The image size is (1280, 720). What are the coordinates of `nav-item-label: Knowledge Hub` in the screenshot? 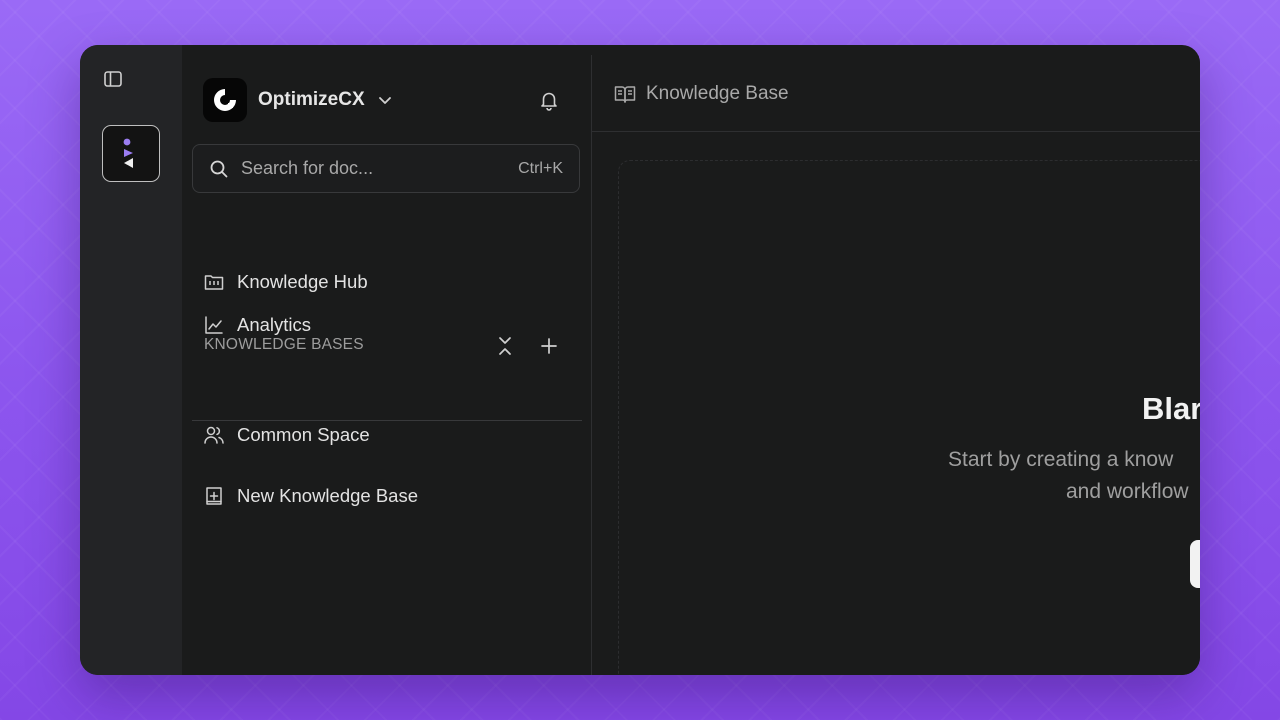 It's located at (302, 281).